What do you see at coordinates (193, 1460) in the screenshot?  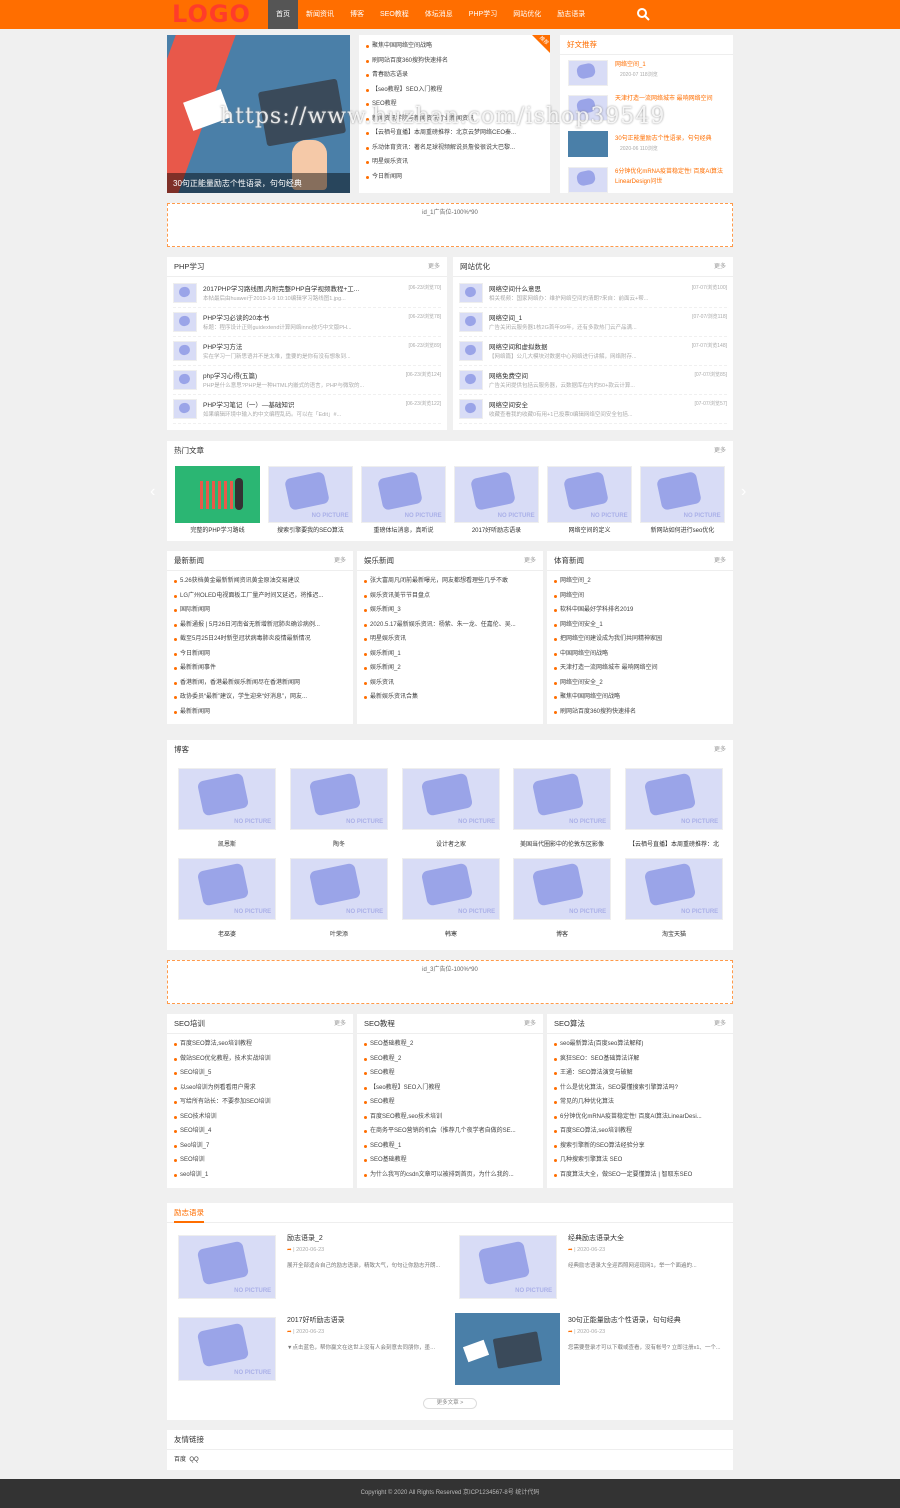 I see `friend-link: QQ` at bounding box center [193, 1460].